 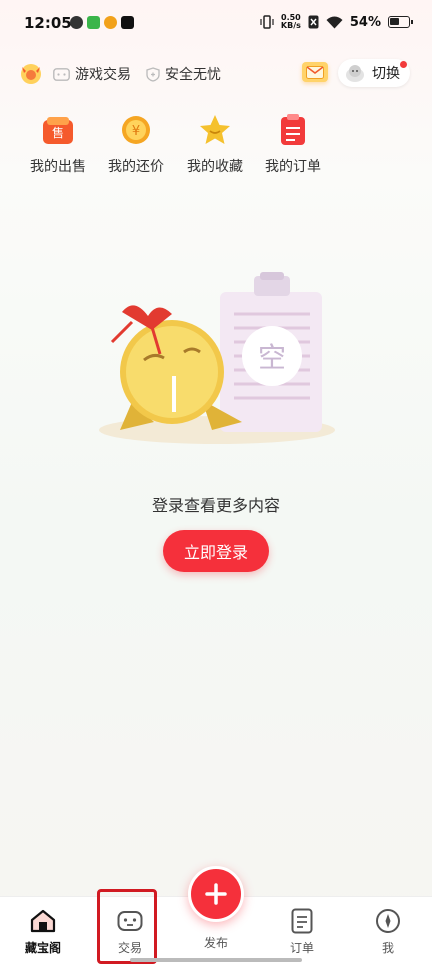 What do you see at coordinates (400, 22) in the screenshot?
I see `battery-icon` at bounding box center [400, 22].